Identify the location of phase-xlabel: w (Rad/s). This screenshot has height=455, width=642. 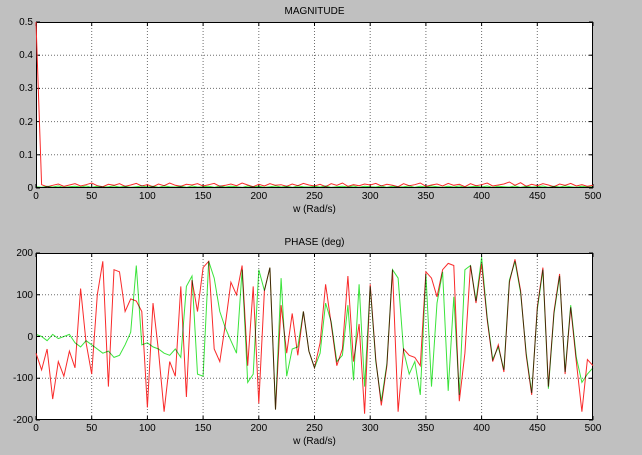
(314, 441).